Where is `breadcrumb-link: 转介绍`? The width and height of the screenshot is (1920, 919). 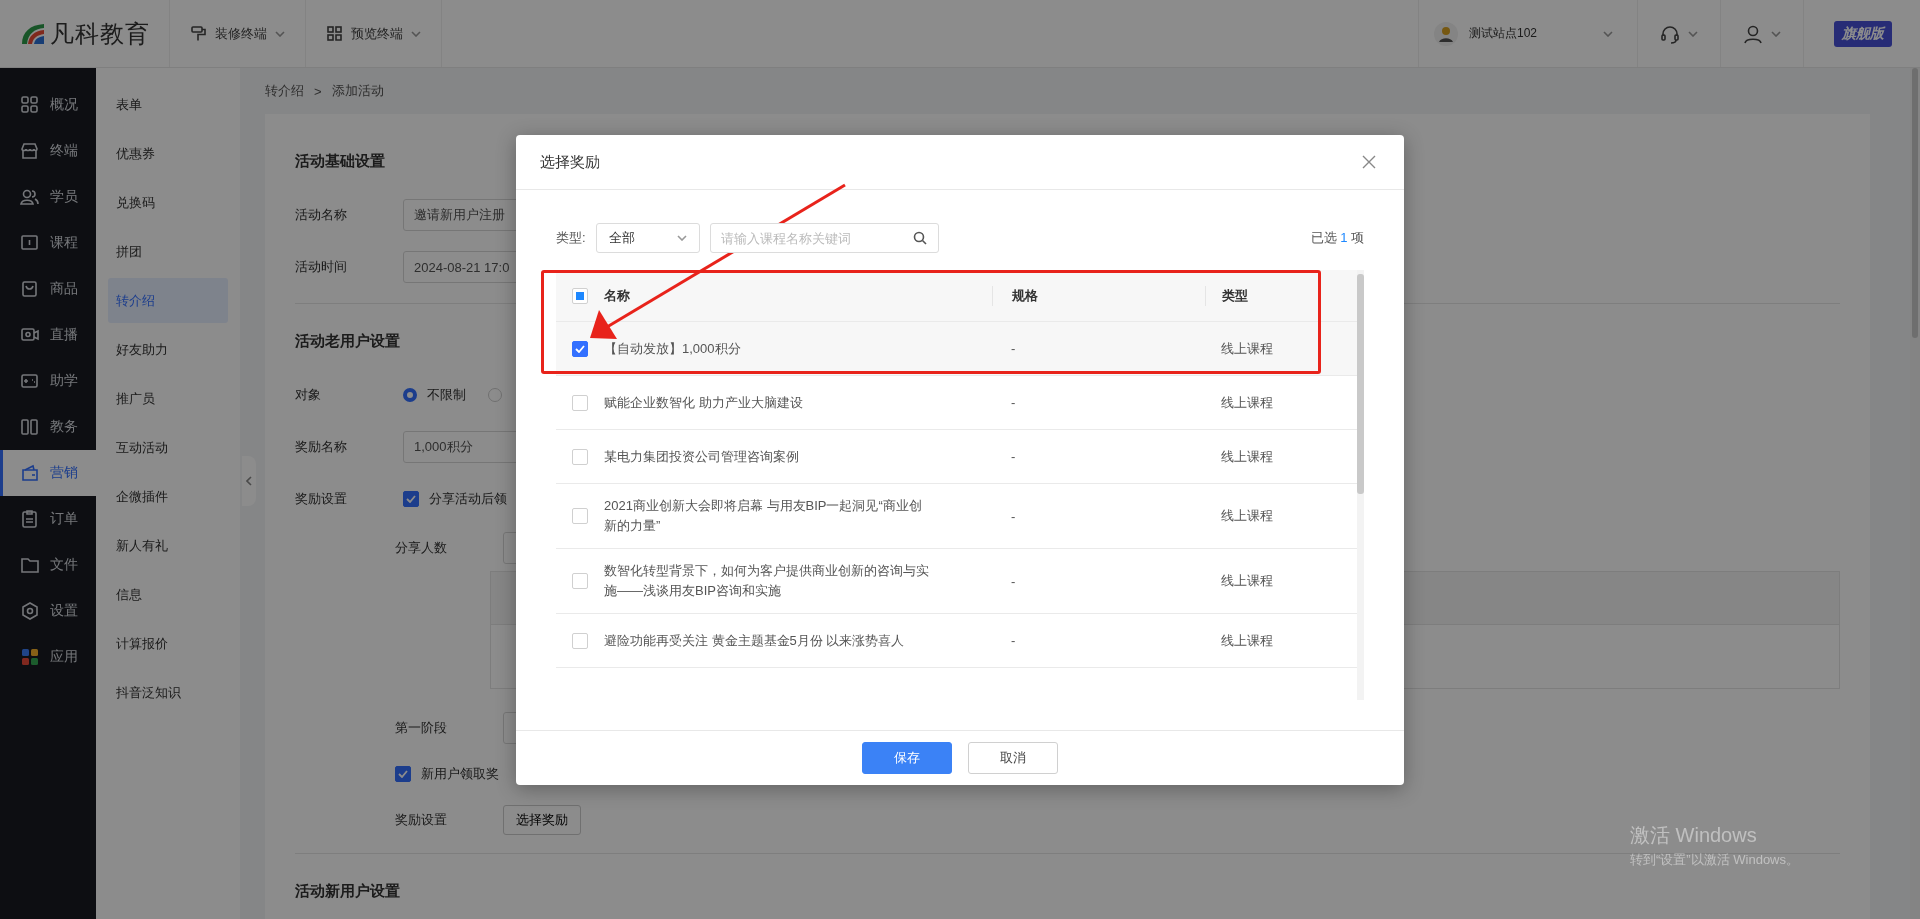 breadcrumb-link: 转介绍 is located at coordinates (284, 91).